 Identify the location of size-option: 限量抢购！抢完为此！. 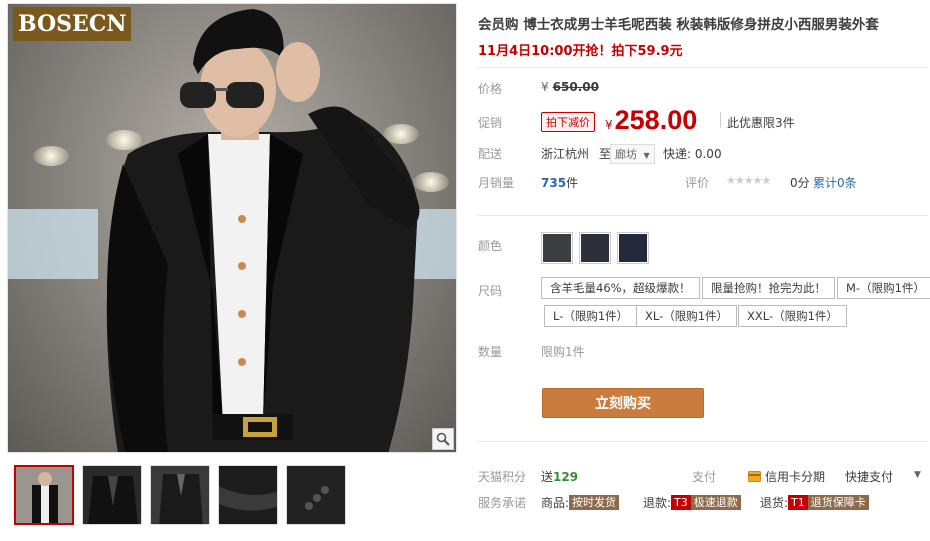
(768, 288).